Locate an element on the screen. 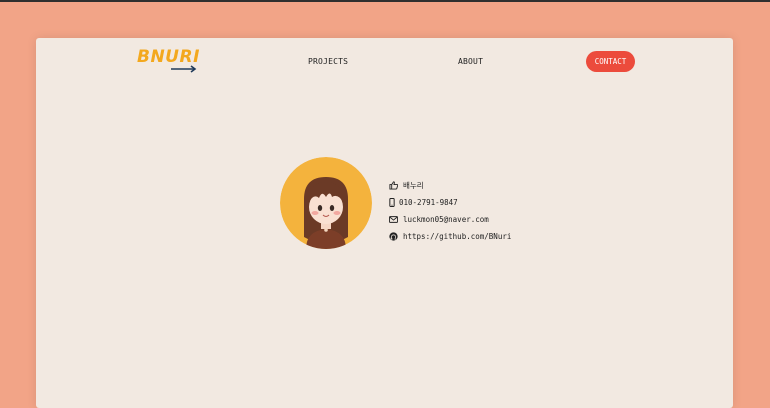  profile-name: 배누리 is located at coordinates (413, 185).